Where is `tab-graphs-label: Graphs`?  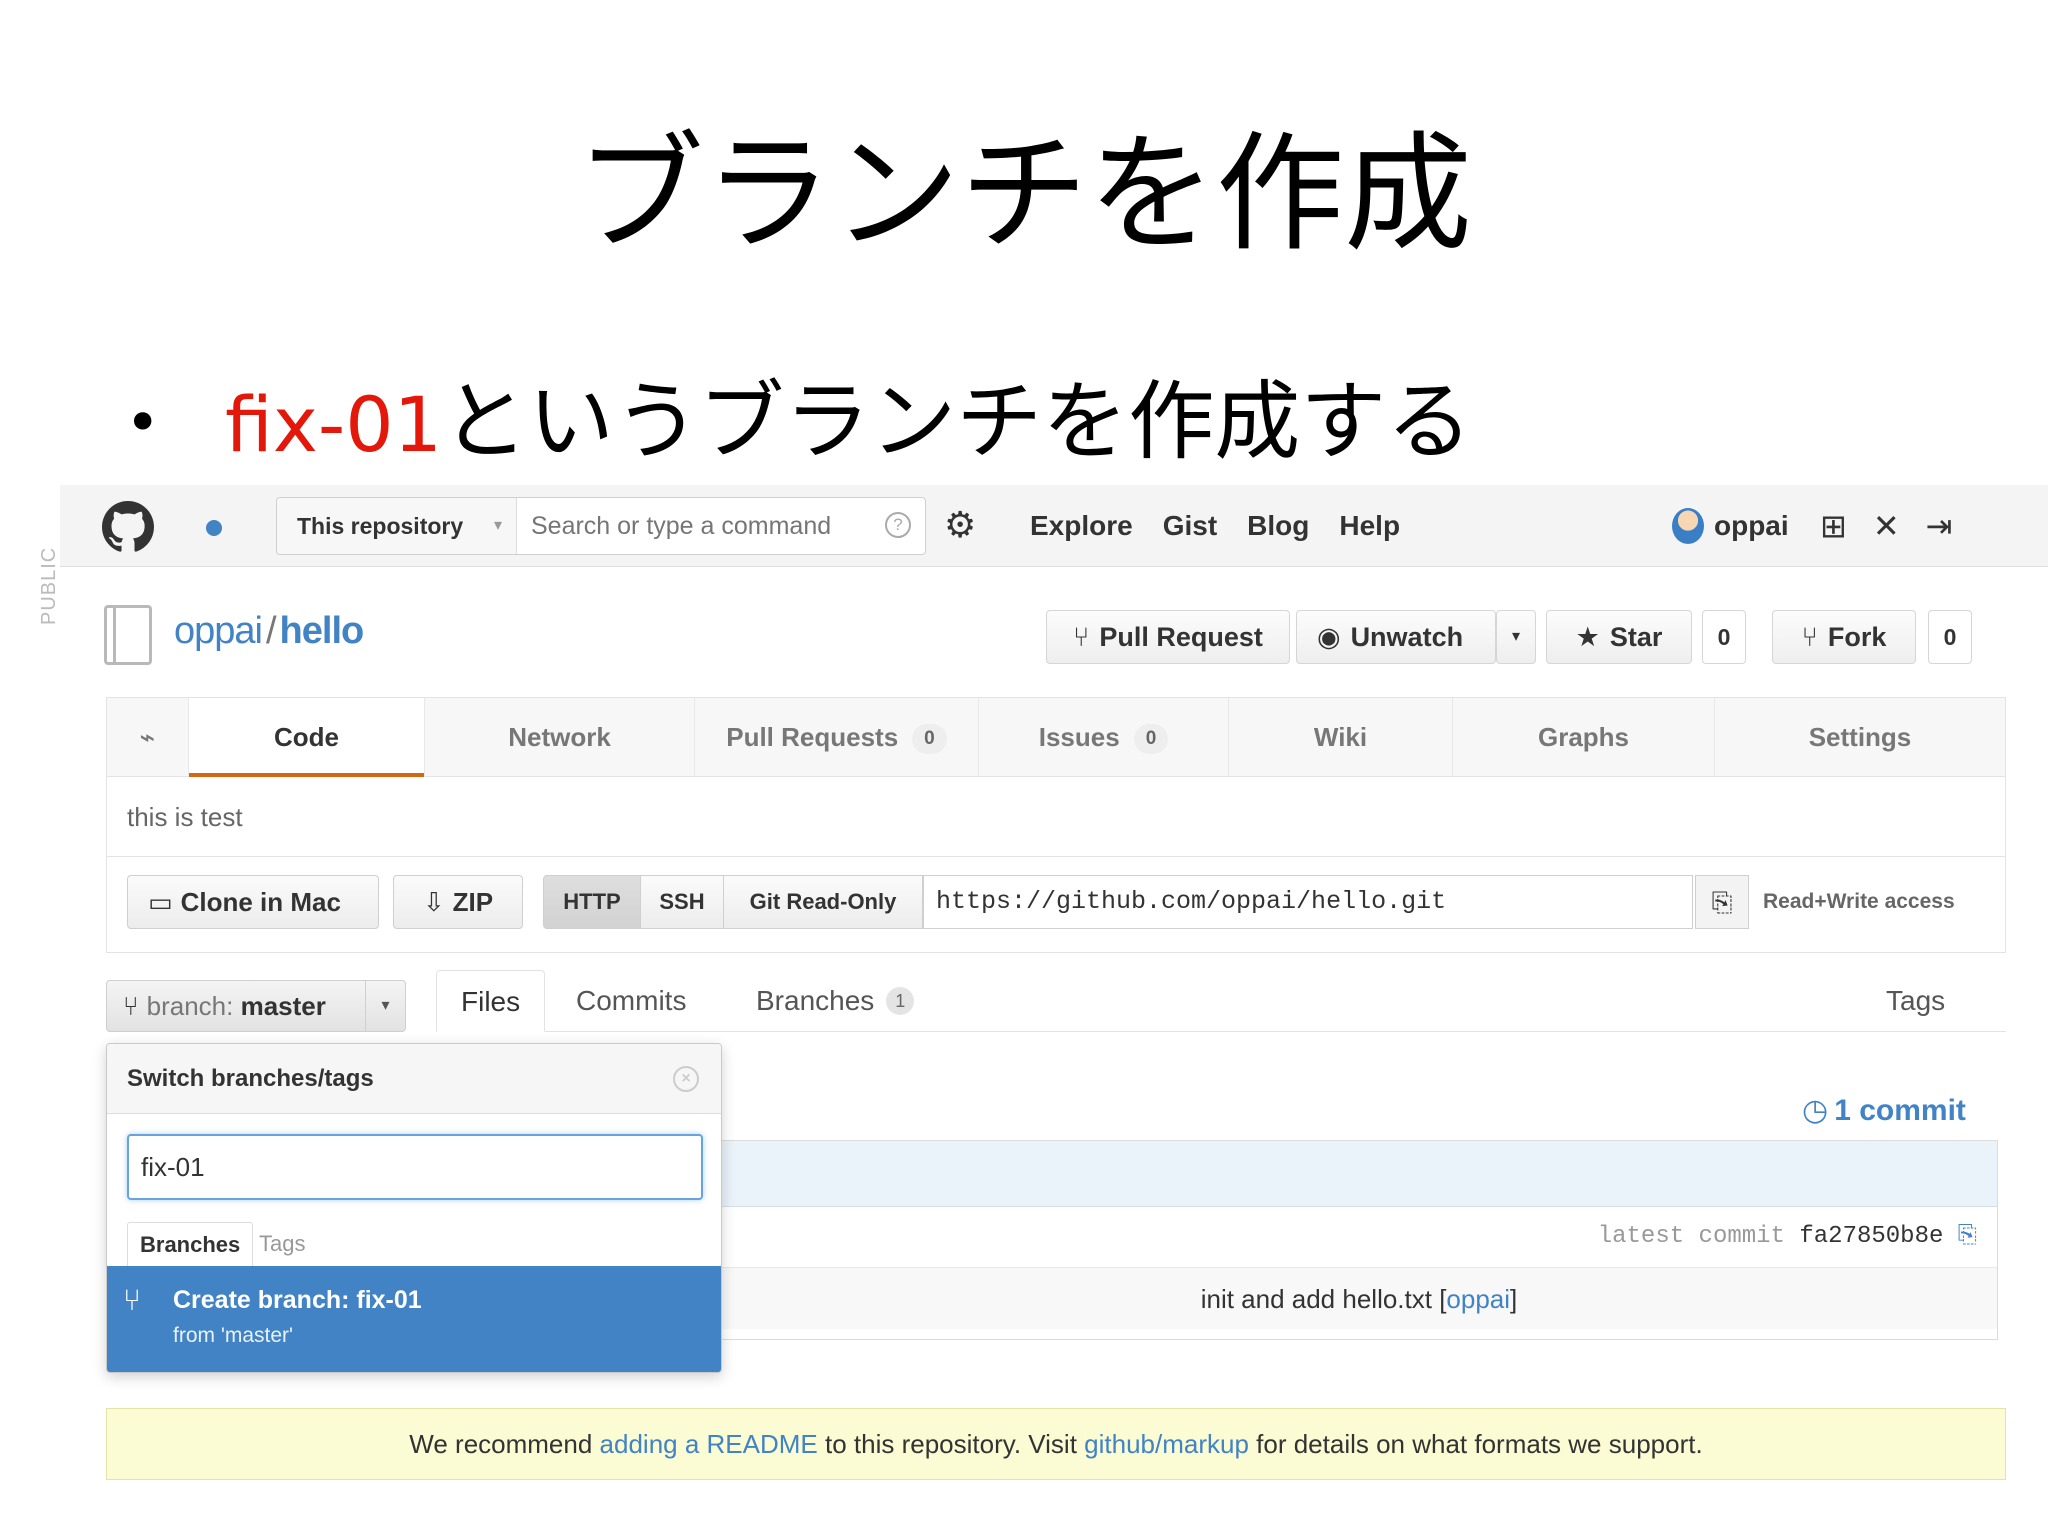 tab-graphs-label: Graphs is located at coordinates (1583, 737).